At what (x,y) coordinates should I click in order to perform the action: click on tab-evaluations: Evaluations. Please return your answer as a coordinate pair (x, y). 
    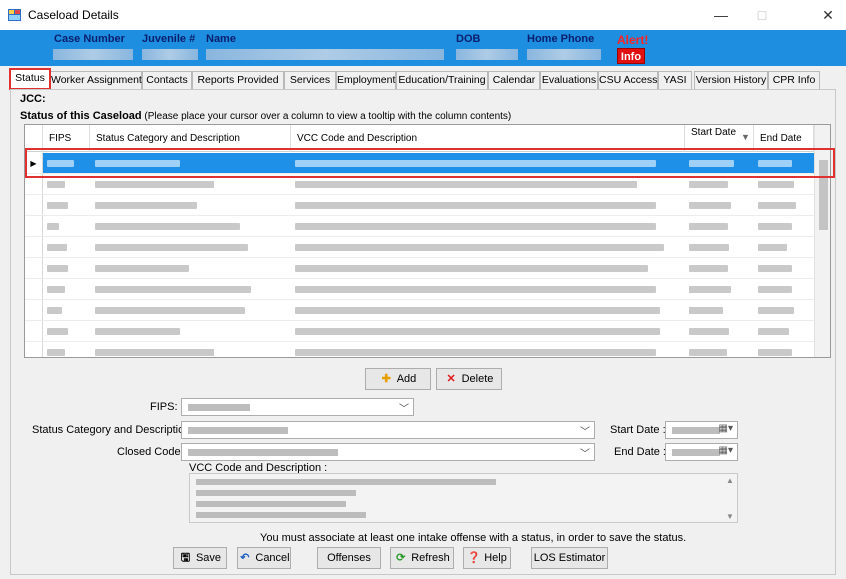
    Looking at the image, I should click on (569, 80).